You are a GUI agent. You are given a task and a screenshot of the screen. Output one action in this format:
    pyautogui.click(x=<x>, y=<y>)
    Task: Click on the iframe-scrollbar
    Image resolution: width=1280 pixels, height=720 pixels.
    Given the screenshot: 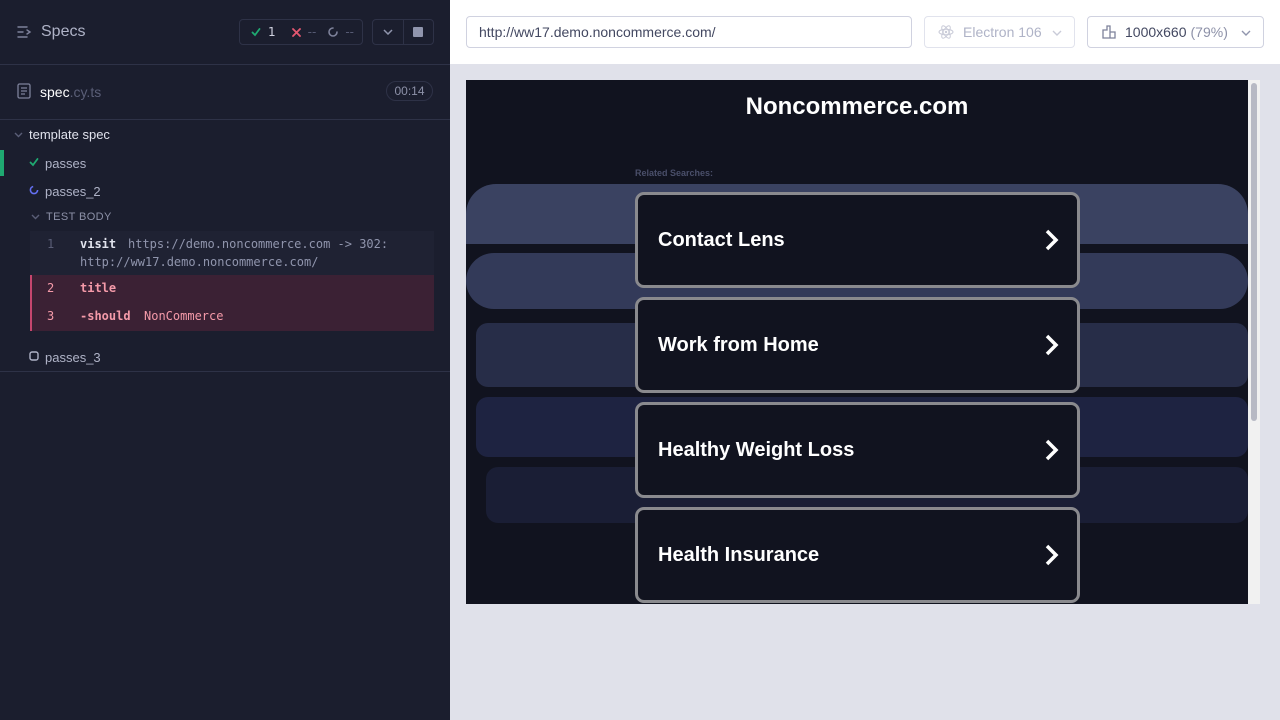 What is the action you would take?
    pyautogui.click(x=1254, y=342)
    